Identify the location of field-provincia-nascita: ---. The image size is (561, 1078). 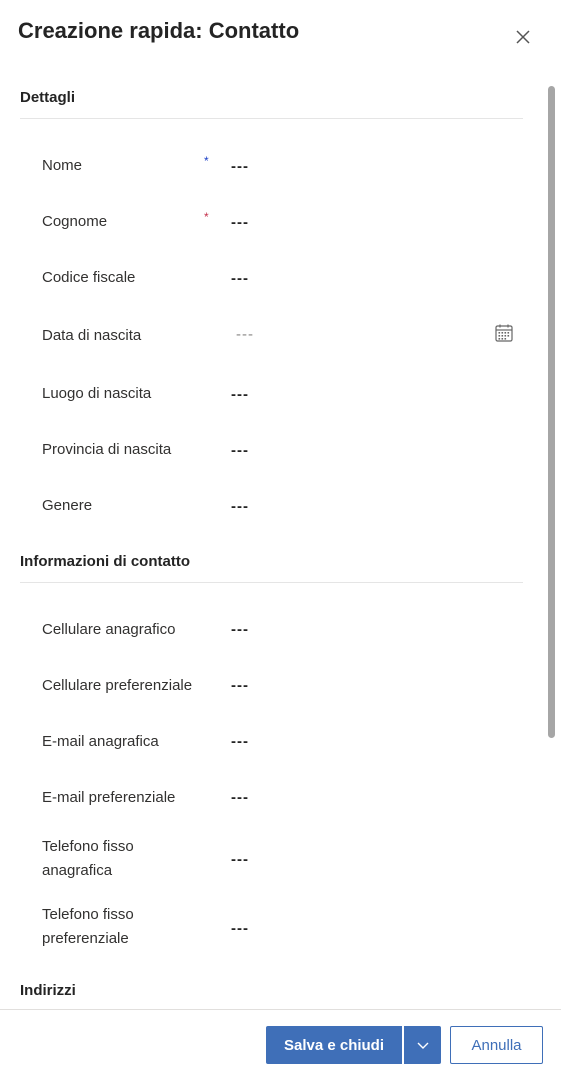
(240, 450).